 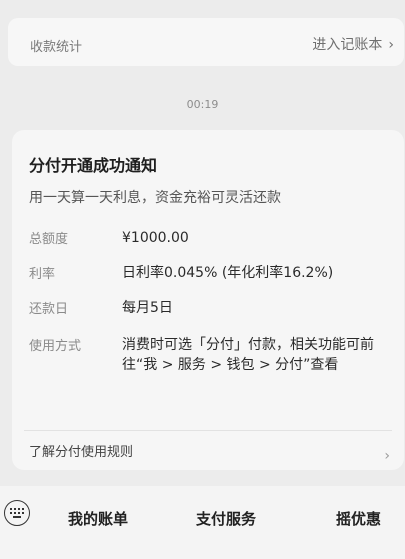 What do you see at coordinates (248, 355) in the screenshot?
I see `usage-method-value: 消费时可选「分付」付款，相关功能可前往“我 > 服务 > 钱包 > 分付”查看` at bounding box center [248, 355].